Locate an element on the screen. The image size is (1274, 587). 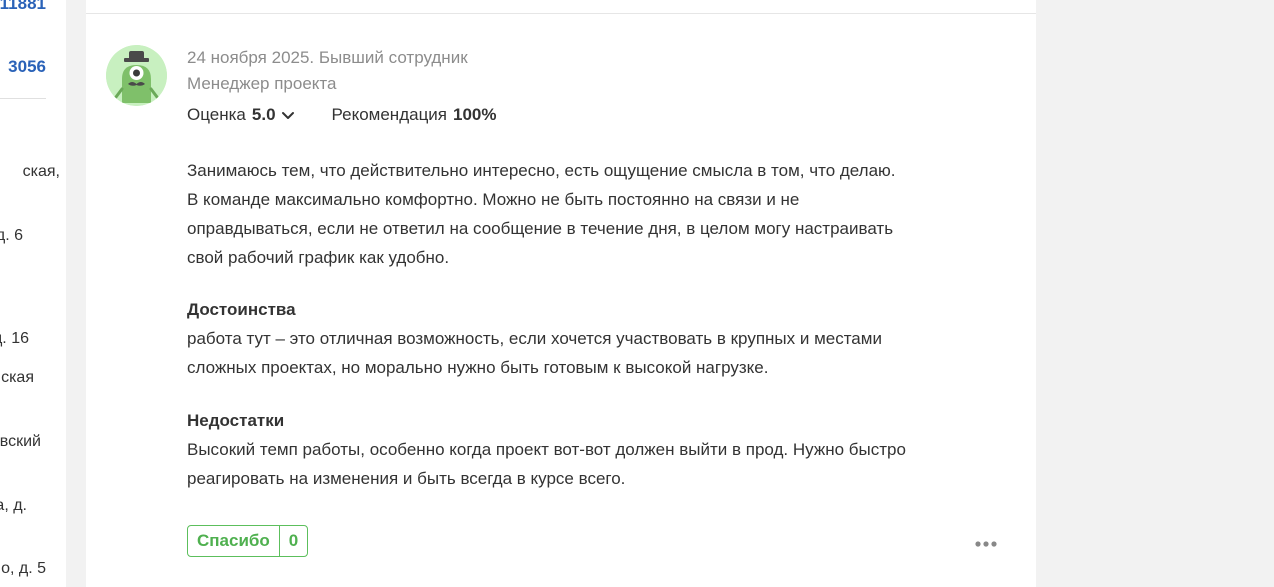
left-gutter is located at coordinates (76, 293).